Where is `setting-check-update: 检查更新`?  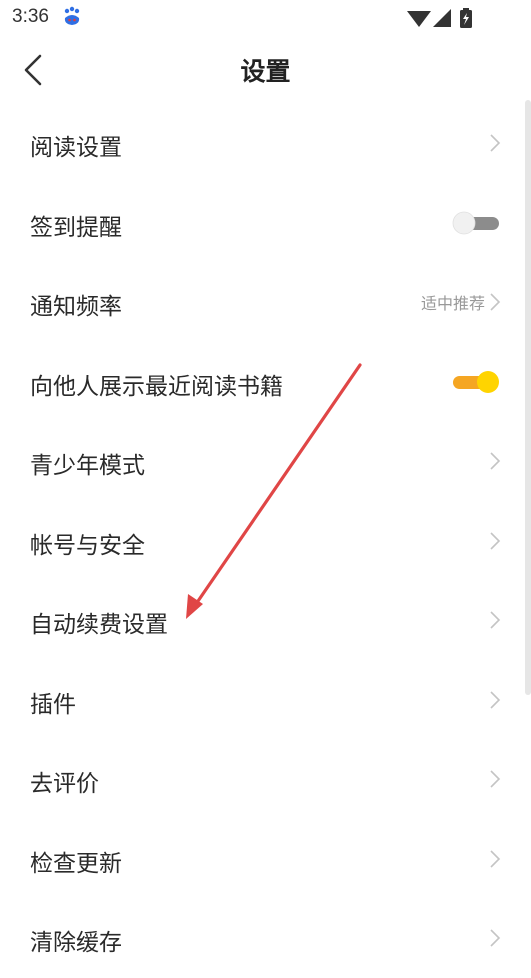 setting-check-update: 检查更新 is located at coordinates (265, 859).